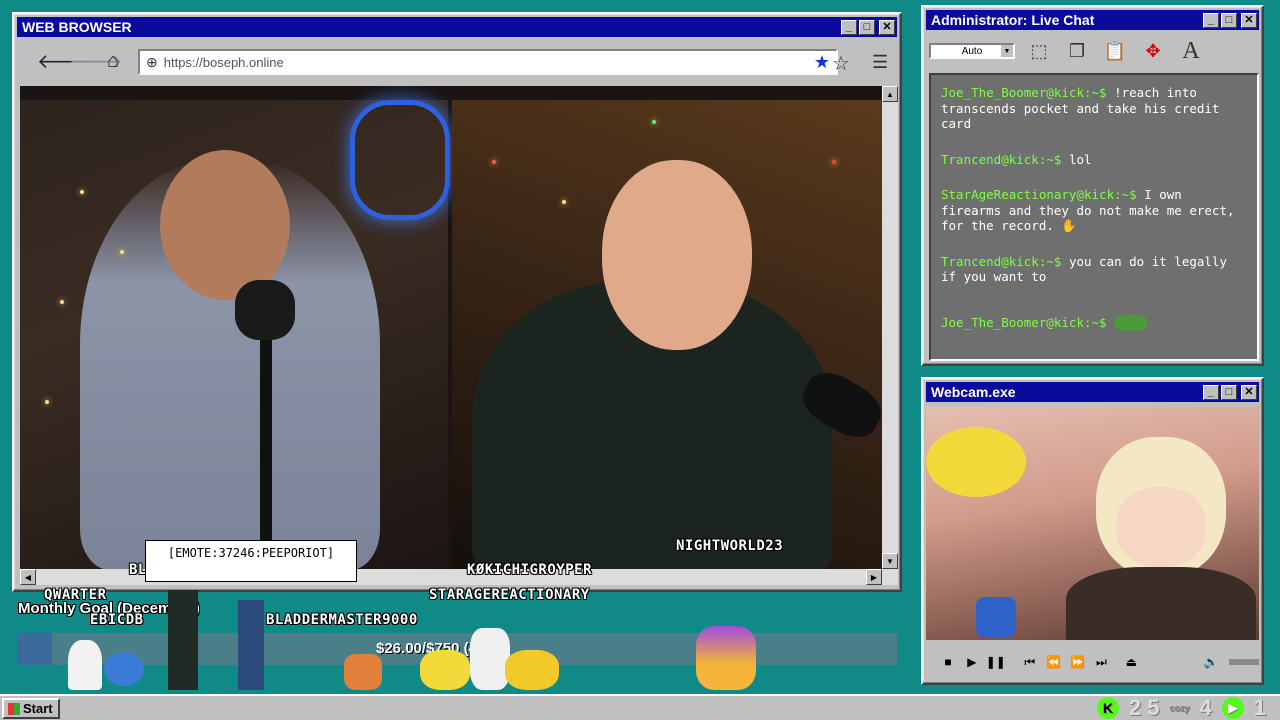 This screenshot has width=1280, height=720. What do you see at coordinates (363, 672) in the screenshot?
I see `sprite-orange-creature` at bounding box center [363, 672].